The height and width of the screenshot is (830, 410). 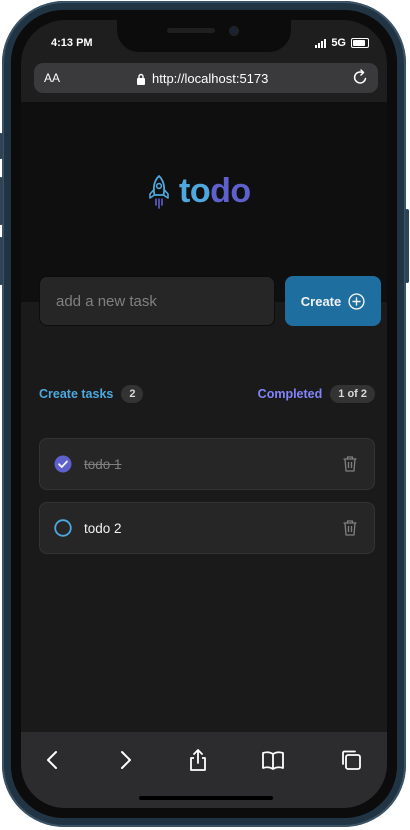 I want to click on app-logo: todo, so click(x=199, y=191).